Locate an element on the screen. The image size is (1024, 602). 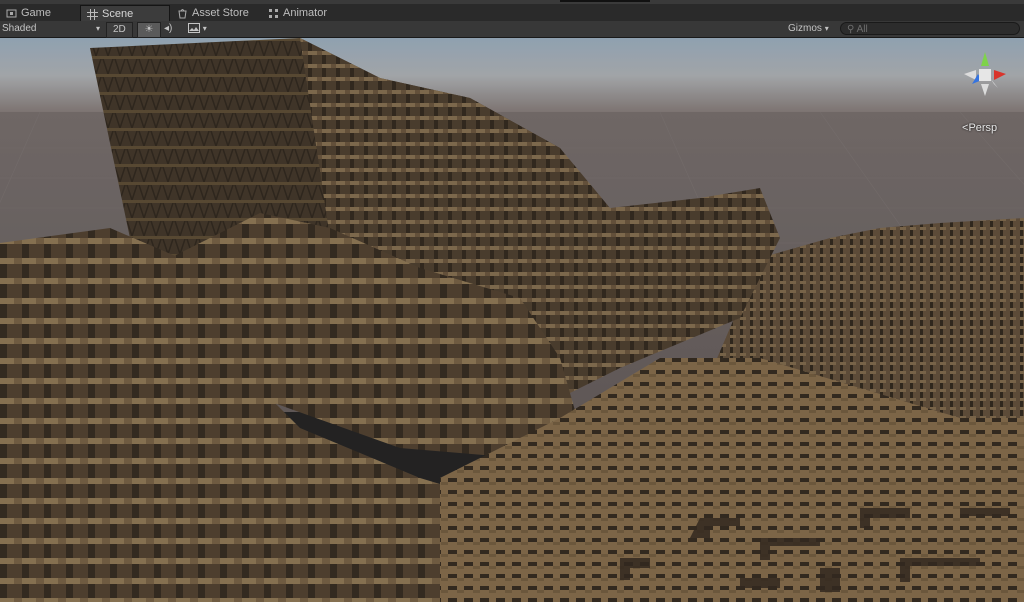
tab-game-label: Game is located at coordinates (36, 13).